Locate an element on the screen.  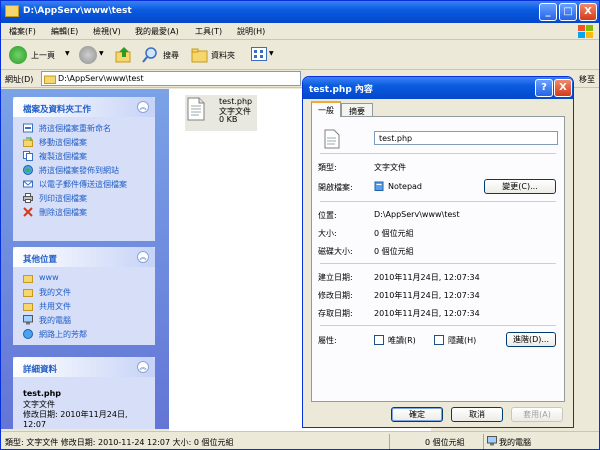
globe-icon is located at coordinates (28, 170).